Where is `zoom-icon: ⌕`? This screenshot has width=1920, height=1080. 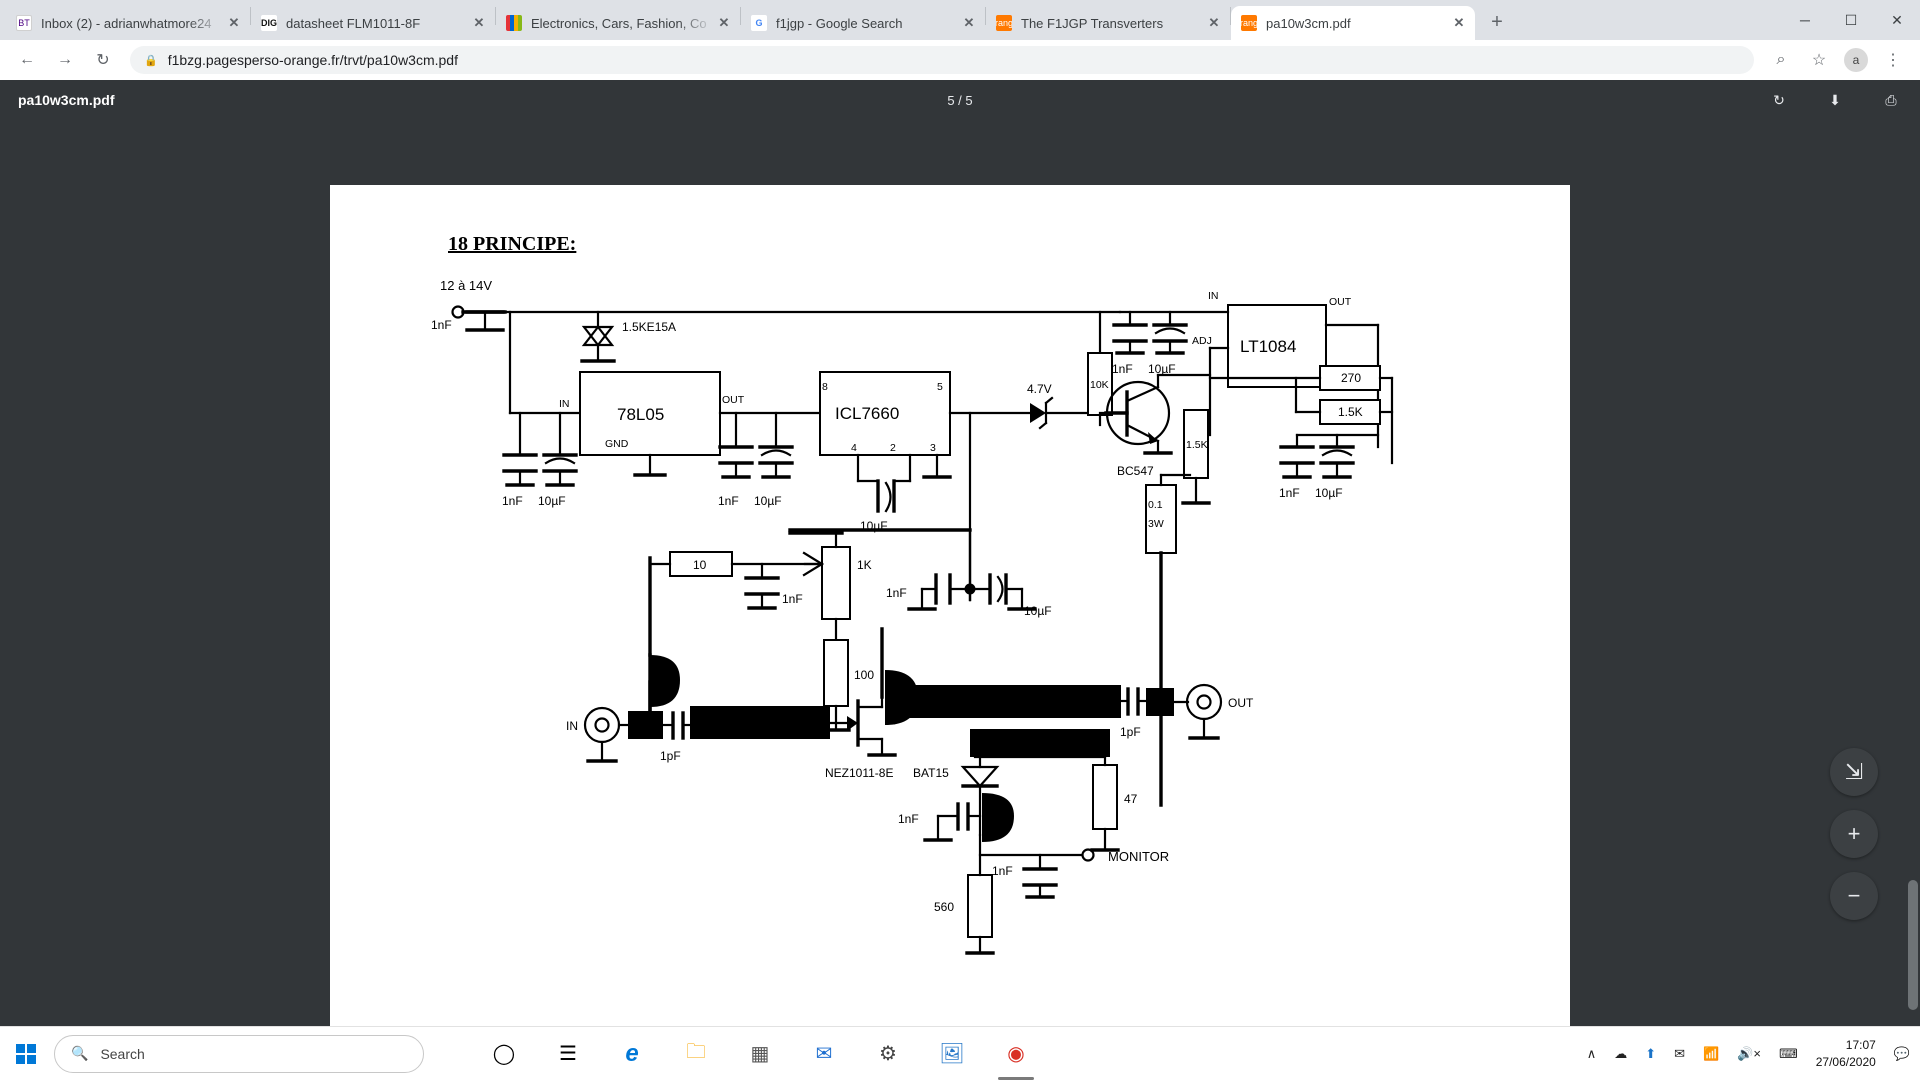 zoom-icon: ⌕ is located at coordinates (1781, 60).